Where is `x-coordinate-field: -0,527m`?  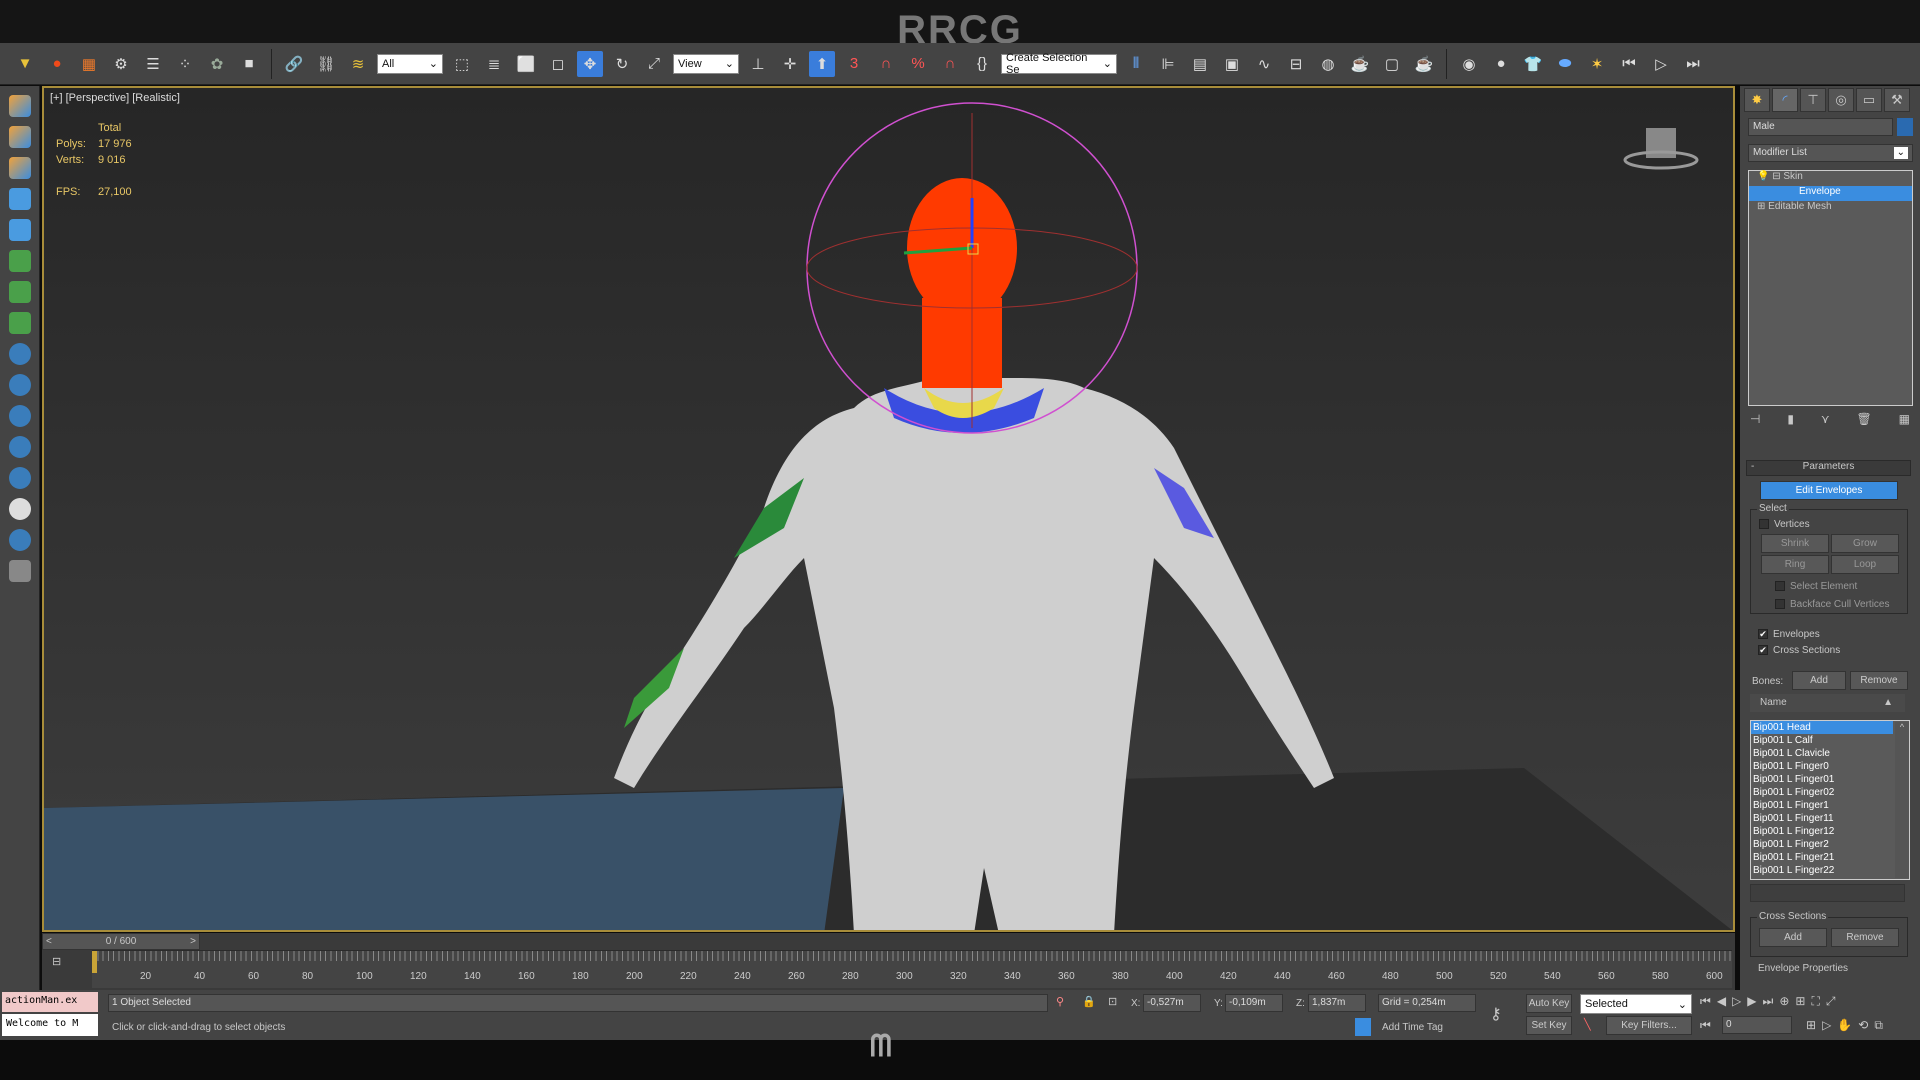
x-coordinate-field: -0,527m is located at coordinates (1172, 1003).